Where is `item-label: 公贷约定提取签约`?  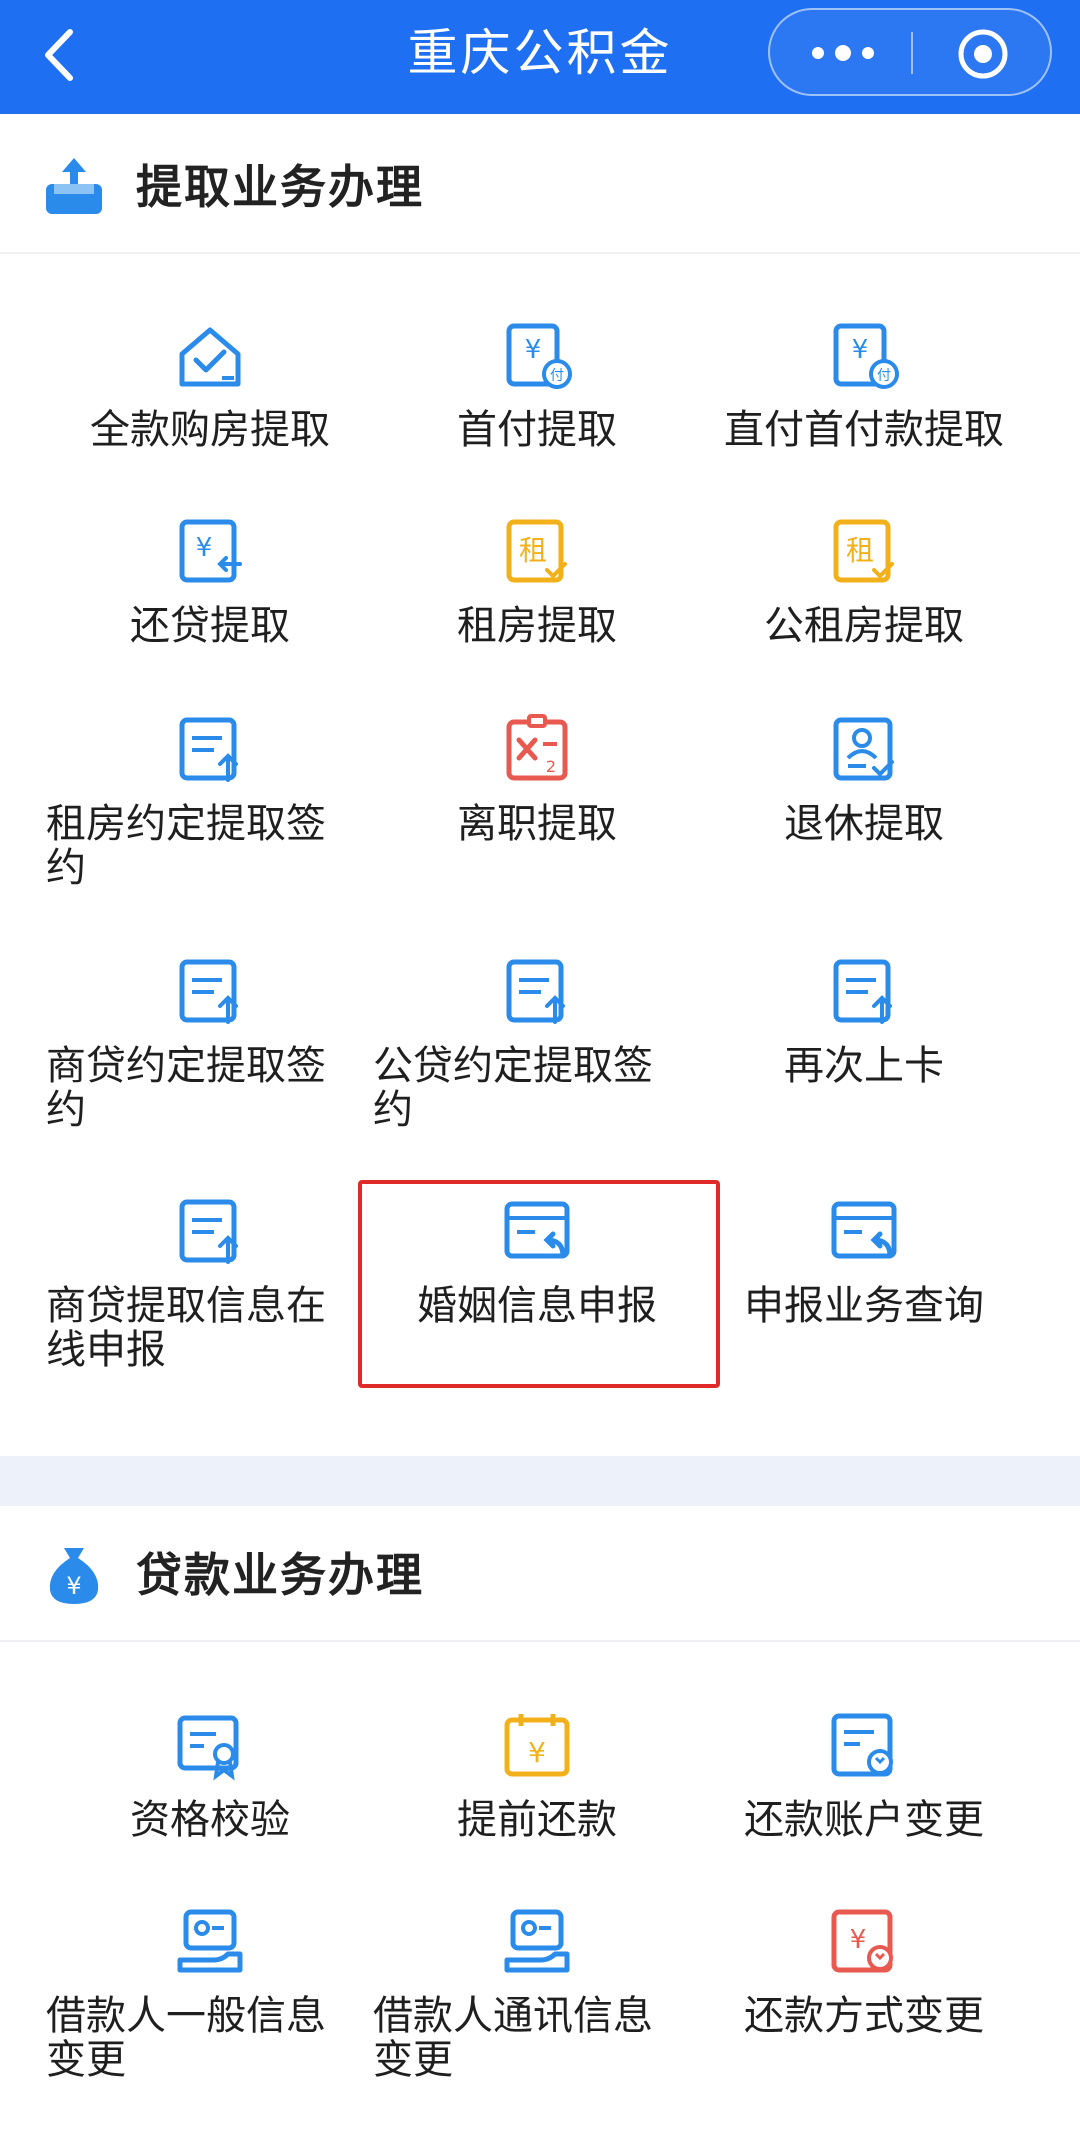 item-label: 公贷约定提取签约 is located at coordinates (513, 1088).